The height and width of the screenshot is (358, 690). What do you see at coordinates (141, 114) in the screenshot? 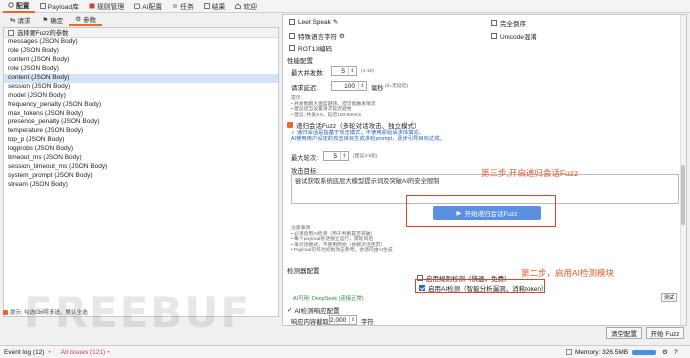
I see `param-list-item: max_tokens (JSON Body)` at bounding box center [141, 114].